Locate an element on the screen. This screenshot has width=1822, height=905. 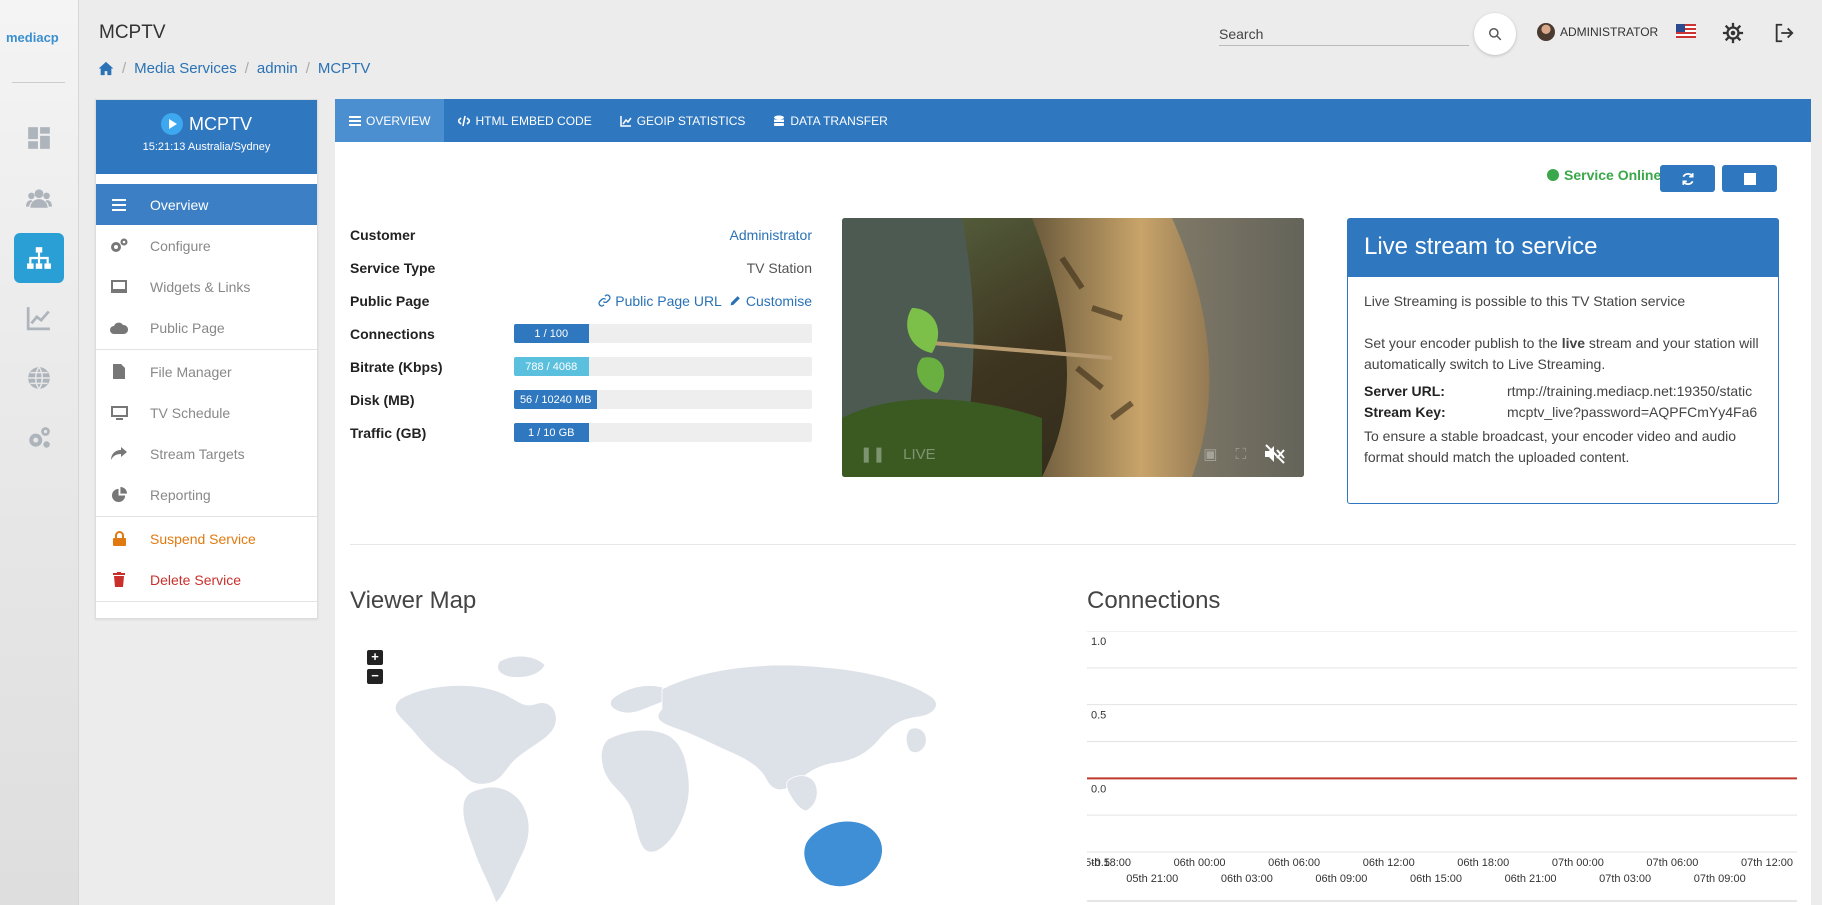
breadcrumb-admin: admin is located at coordinates (277, 68).